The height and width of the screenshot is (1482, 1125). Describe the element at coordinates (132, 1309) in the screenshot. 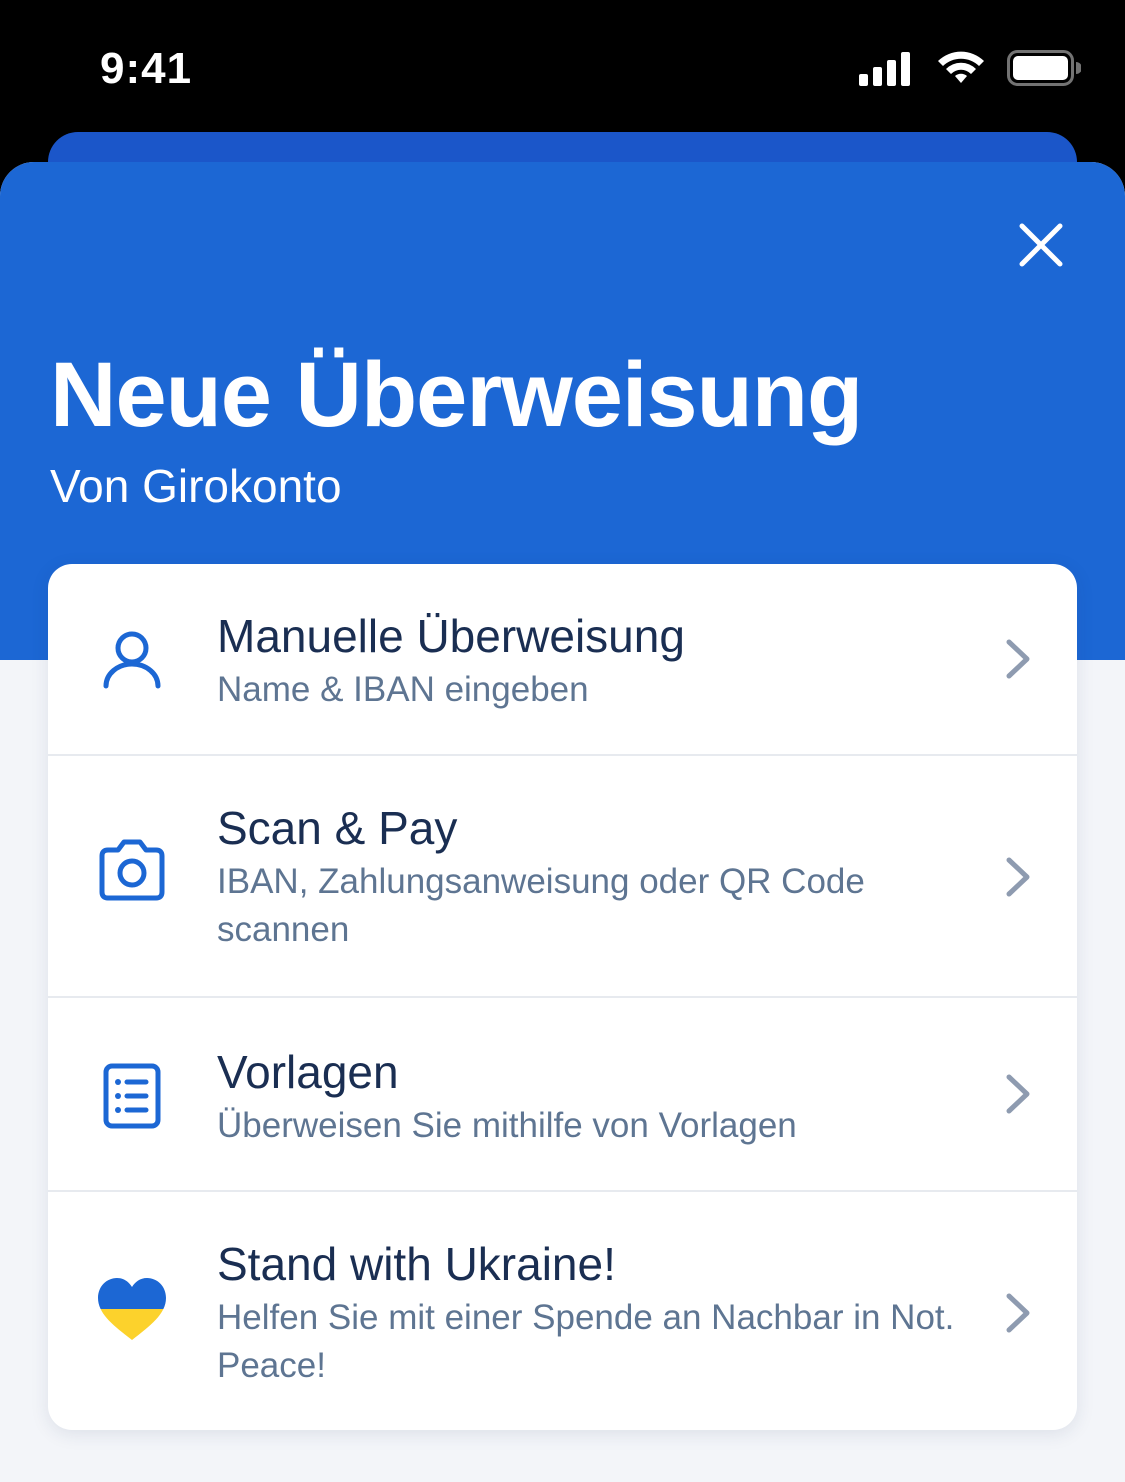

I see `ukraine-heart-icon` at that location.